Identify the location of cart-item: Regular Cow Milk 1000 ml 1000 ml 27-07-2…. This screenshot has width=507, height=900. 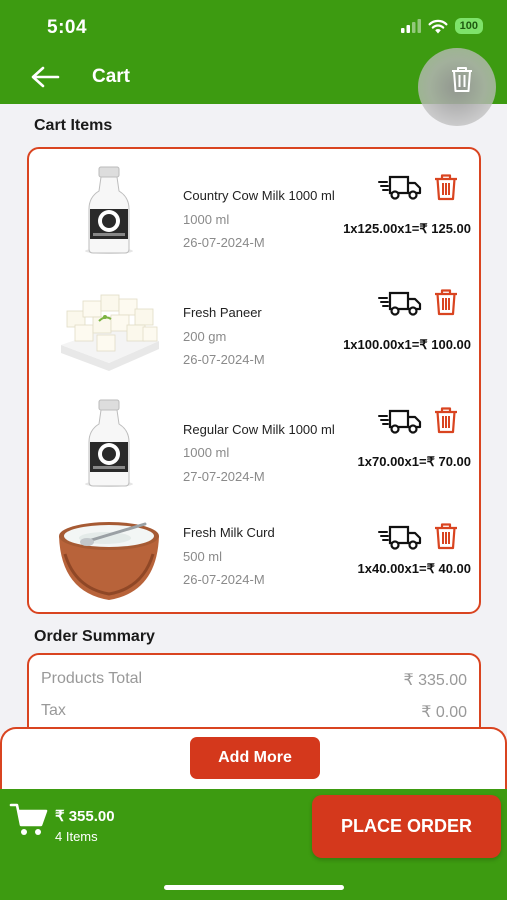
(254, 448).